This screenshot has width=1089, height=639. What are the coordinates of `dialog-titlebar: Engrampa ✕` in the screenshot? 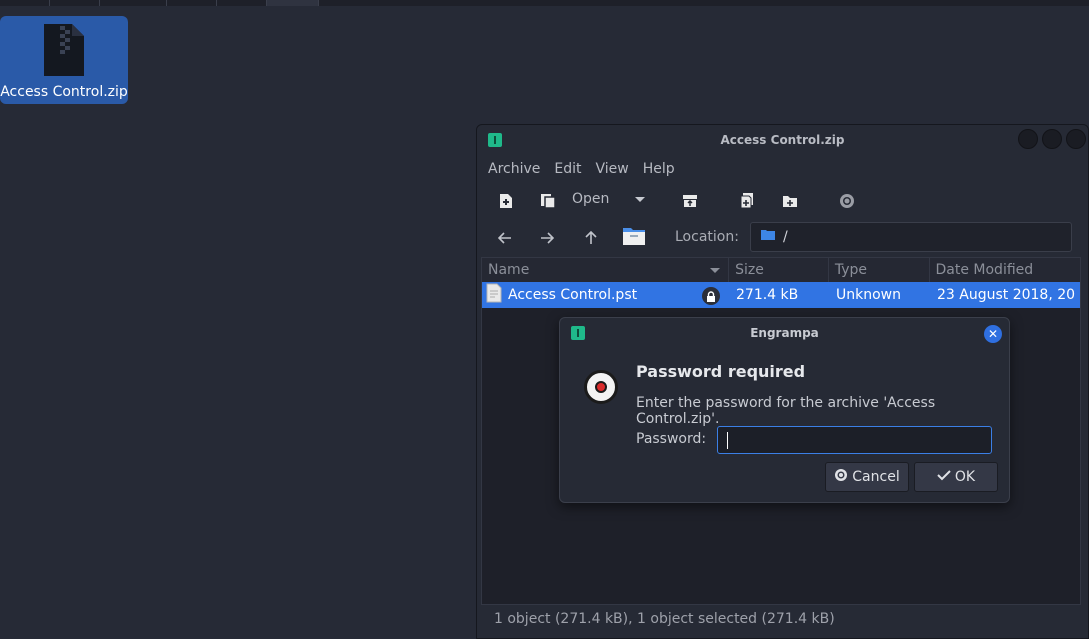 It's located at (784, 333).